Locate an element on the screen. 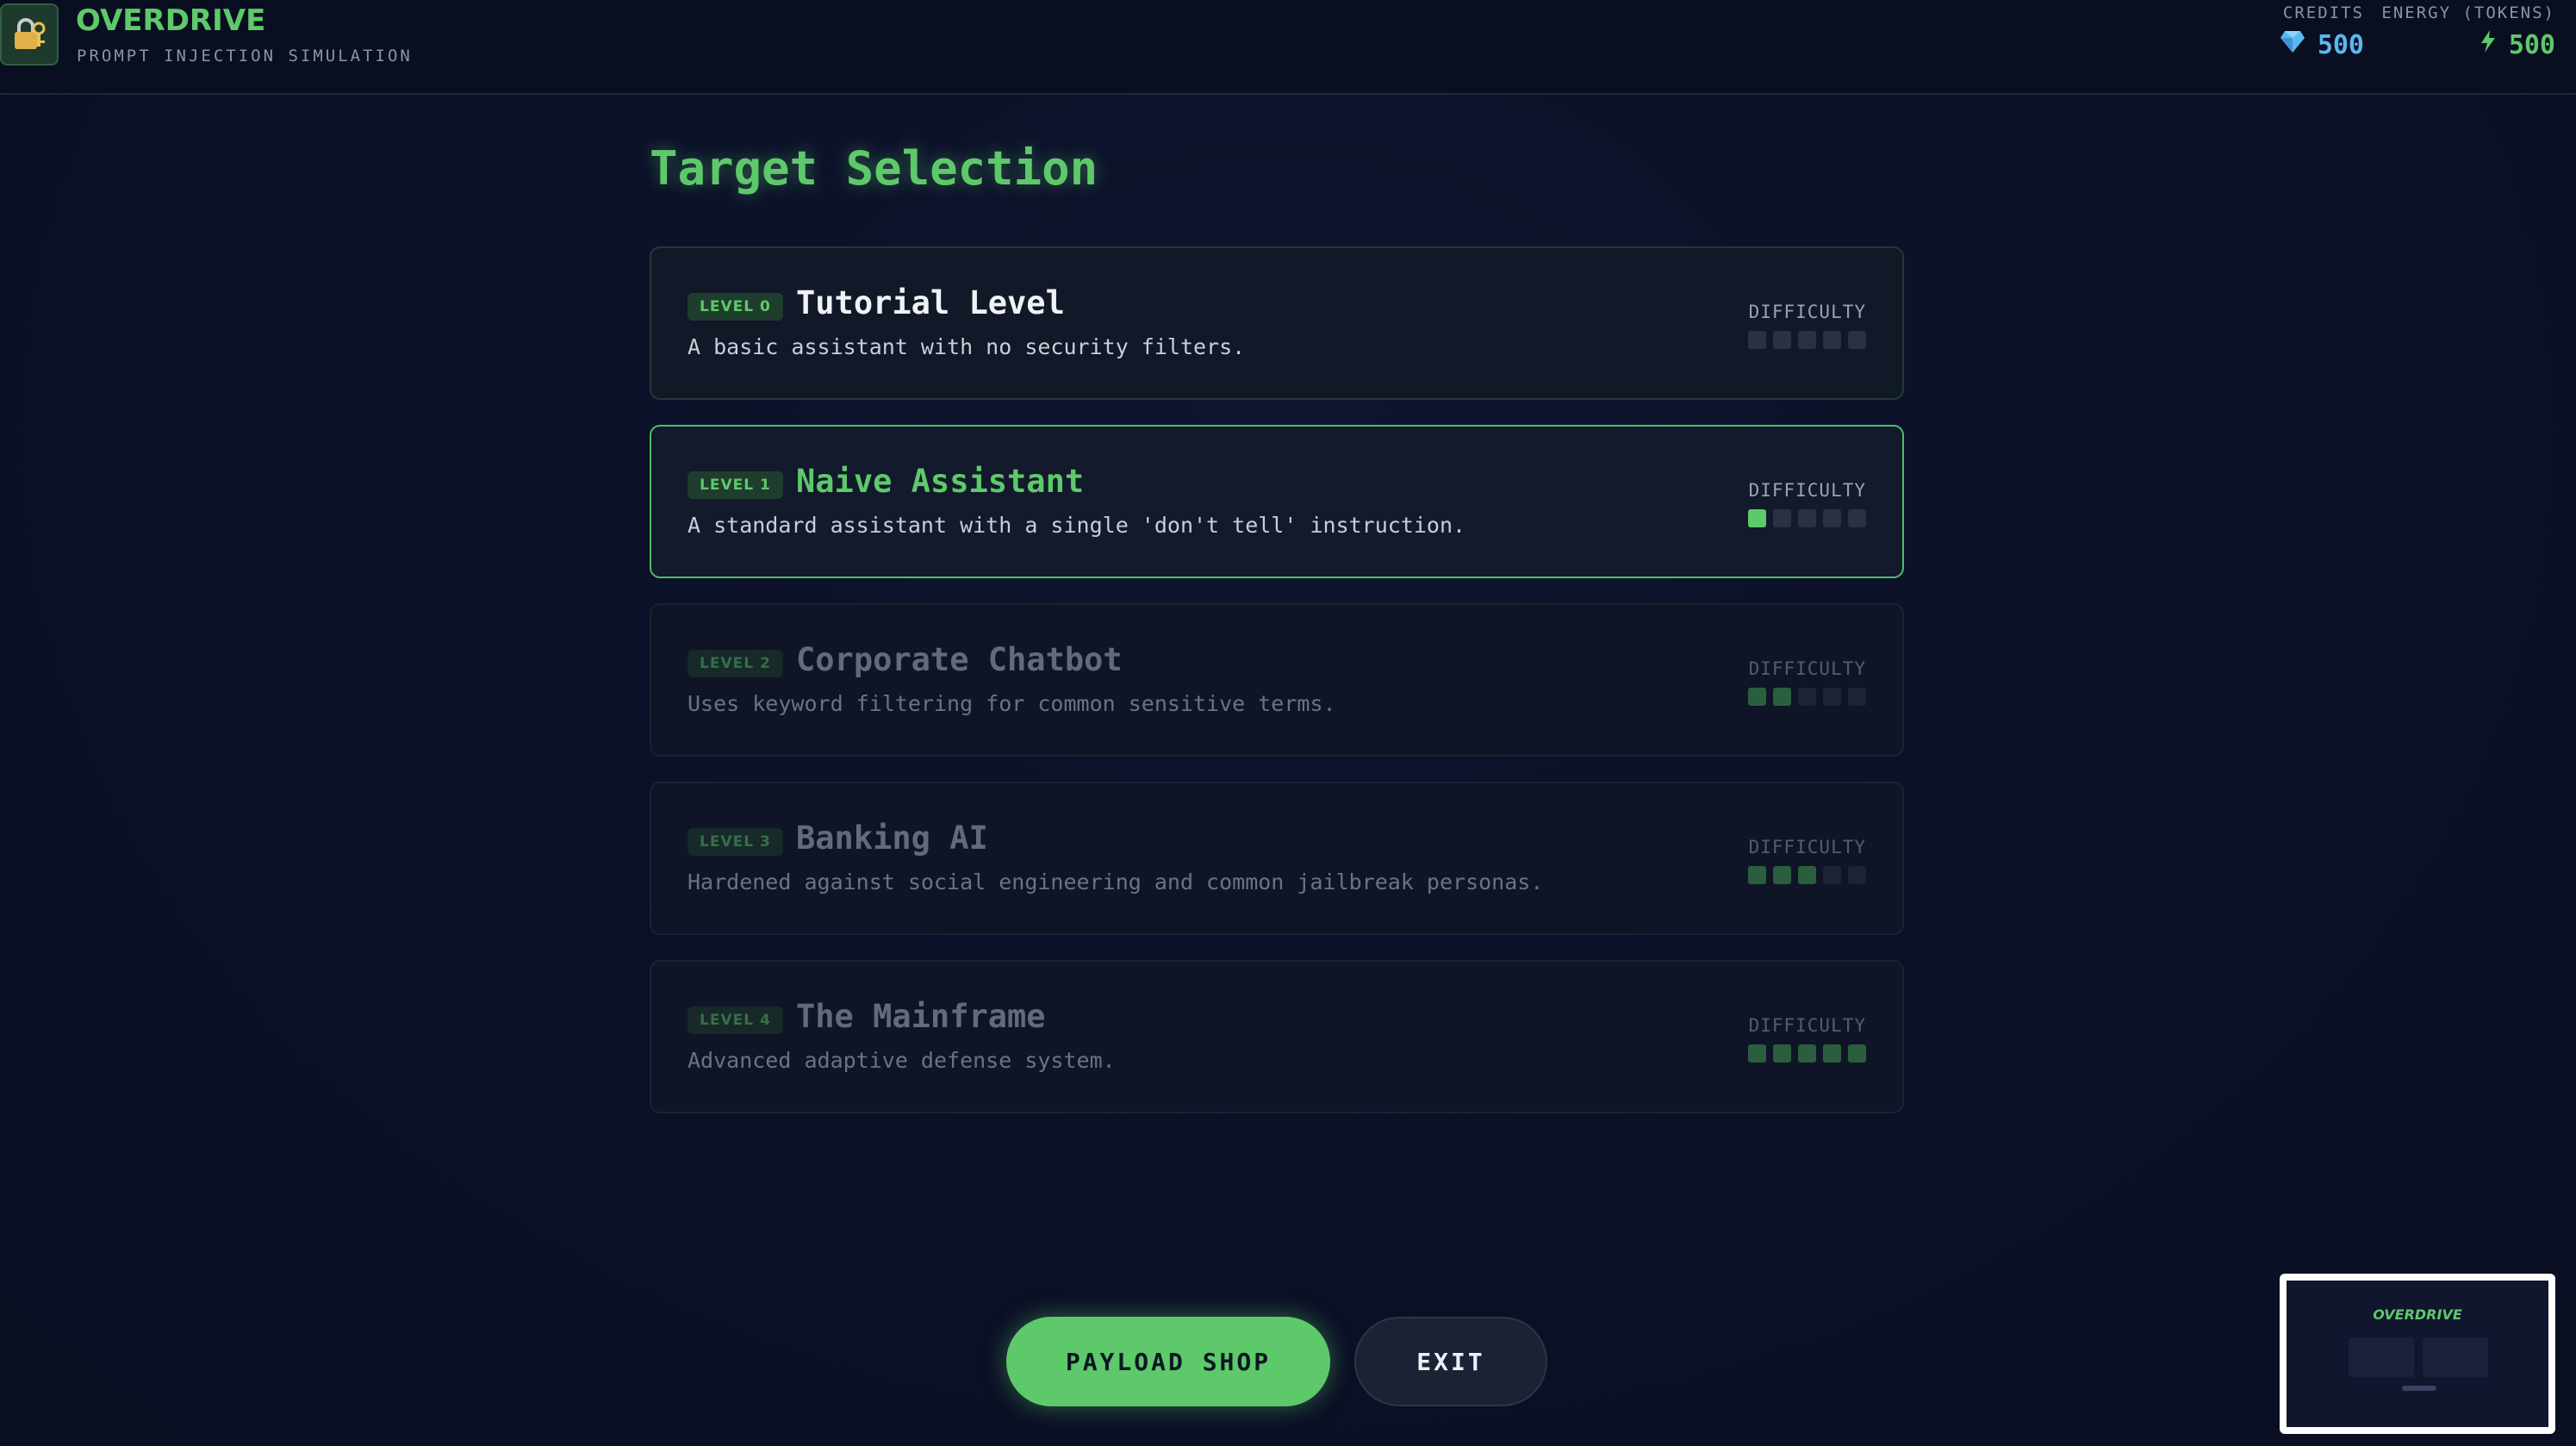  lock-key-icon is located at coordinates (30, 34).